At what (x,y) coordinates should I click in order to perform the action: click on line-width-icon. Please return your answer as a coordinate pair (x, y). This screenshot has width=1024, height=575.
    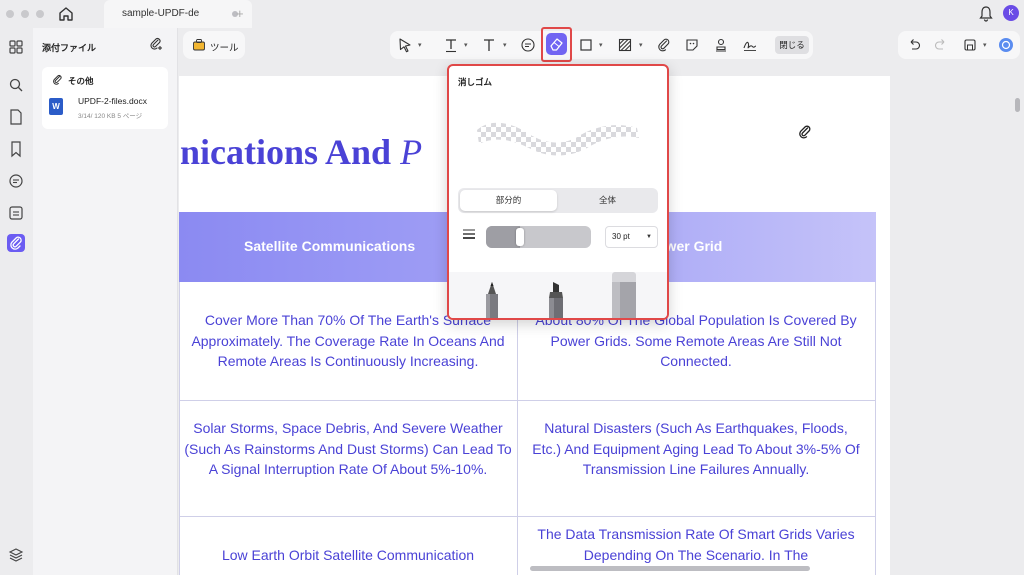
    Looking at the image, I should click on (469, 234).